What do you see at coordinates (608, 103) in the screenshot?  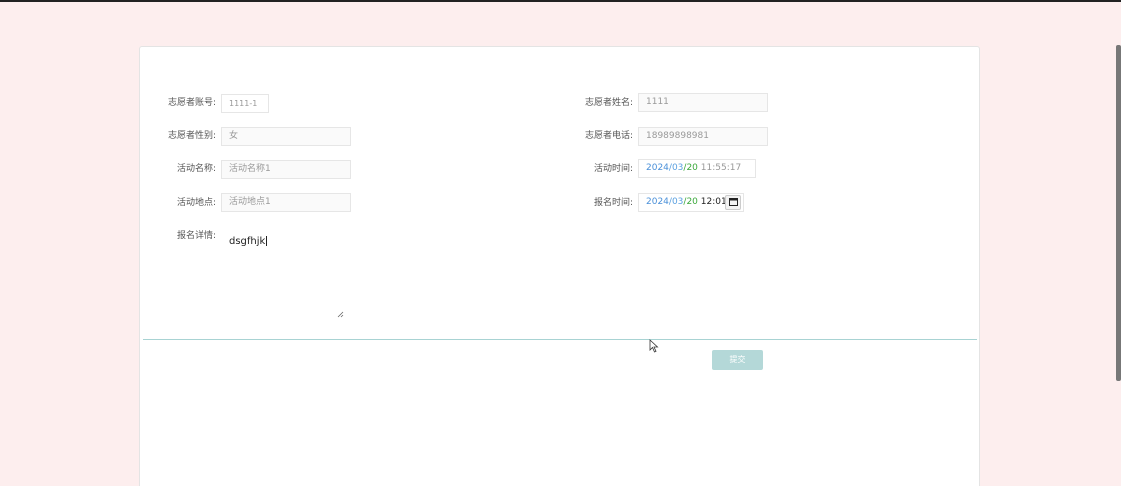 I see `name-label: 志愿者姓名:` at bounding box center [608, 103].